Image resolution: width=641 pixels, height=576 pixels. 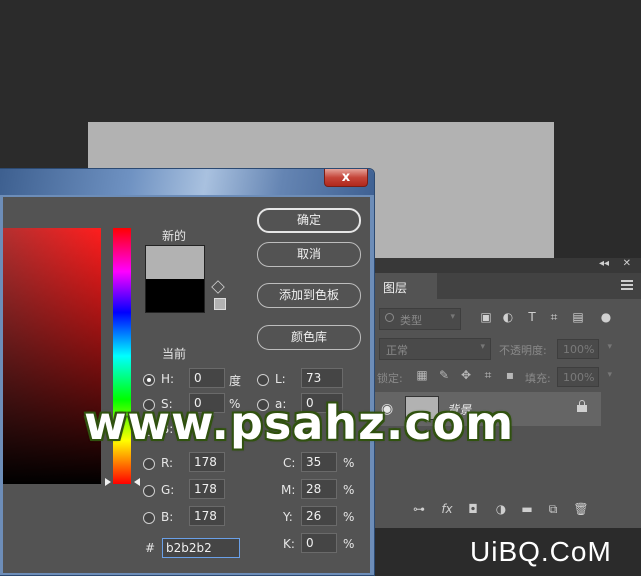 What do you see at coordinates (397, 350) in the screenshot?
I see `blend-mode-value: 正常` at bounding box center [397, 350].